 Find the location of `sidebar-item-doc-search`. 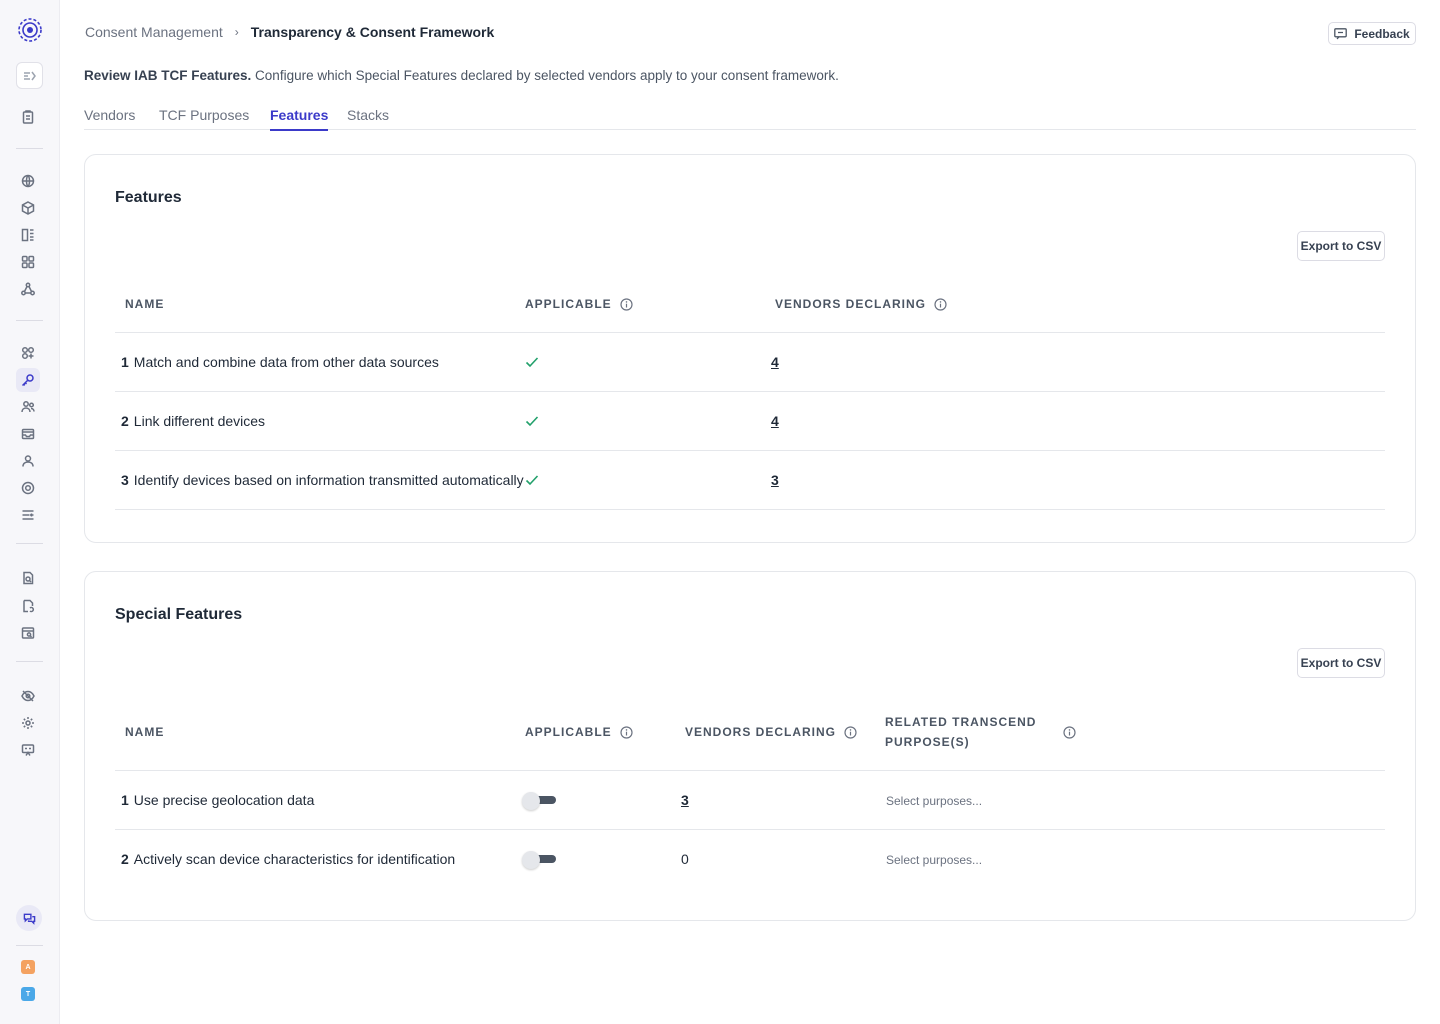

sidebar-item-doc-search is located at coordinates (28, 578).